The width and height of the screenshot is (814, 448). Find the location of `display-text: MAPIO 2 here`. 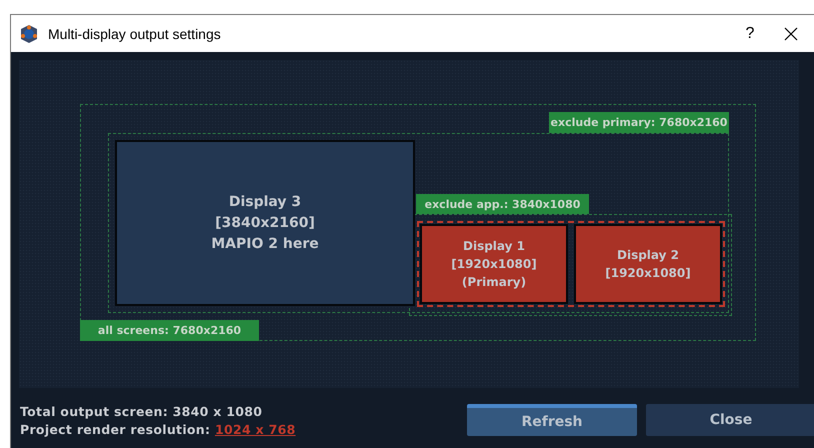

display-text: MAPIO 2 here is located at coordinates (265, 244).